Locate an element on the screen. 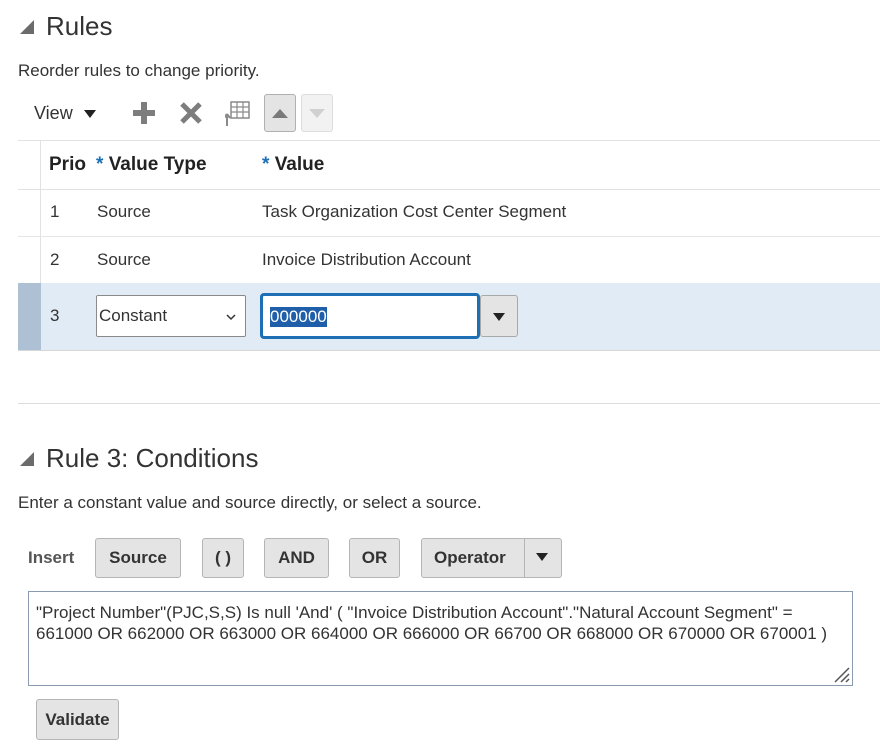  row-priority: 3 is located at coordinates (55, 315).